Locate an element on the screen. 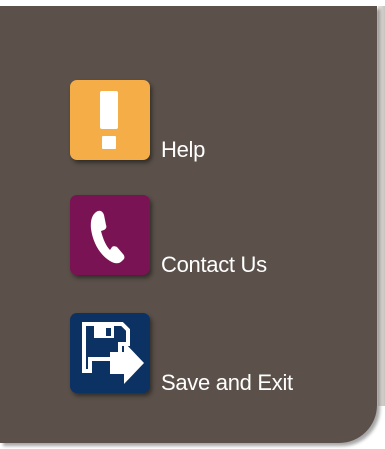  help-menu-item: Help is located at coordinates (137, 121).